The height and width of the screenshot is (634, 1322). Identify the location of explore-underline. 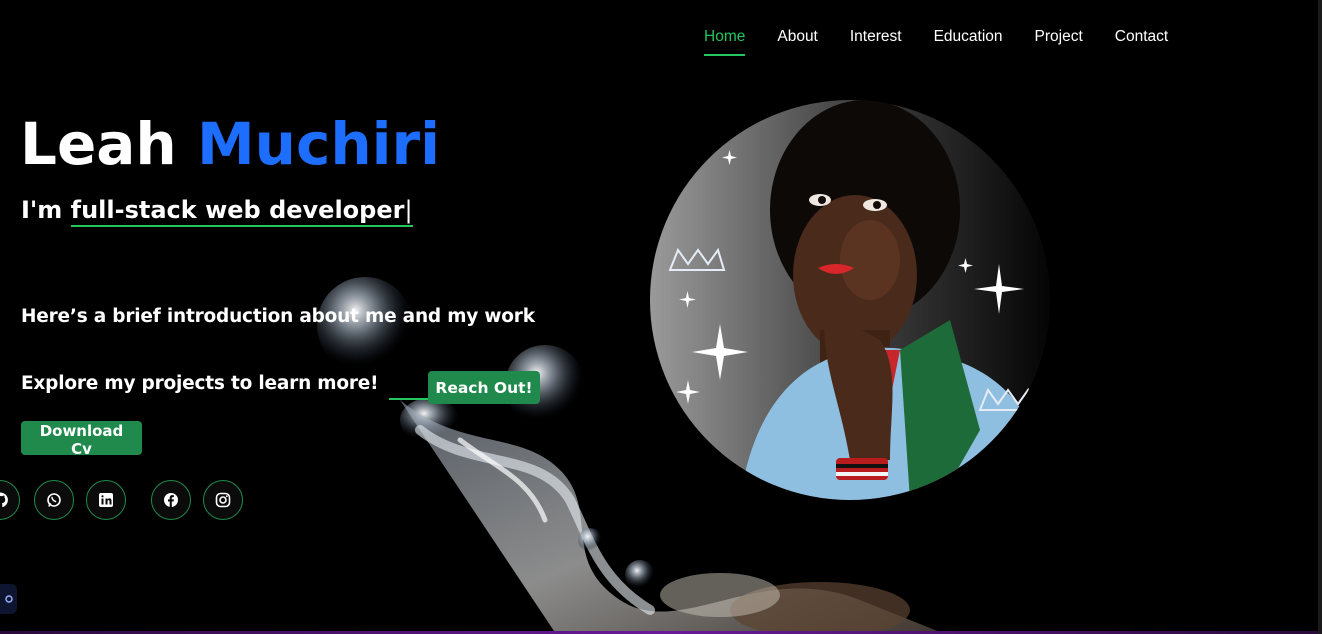
(409, 399).